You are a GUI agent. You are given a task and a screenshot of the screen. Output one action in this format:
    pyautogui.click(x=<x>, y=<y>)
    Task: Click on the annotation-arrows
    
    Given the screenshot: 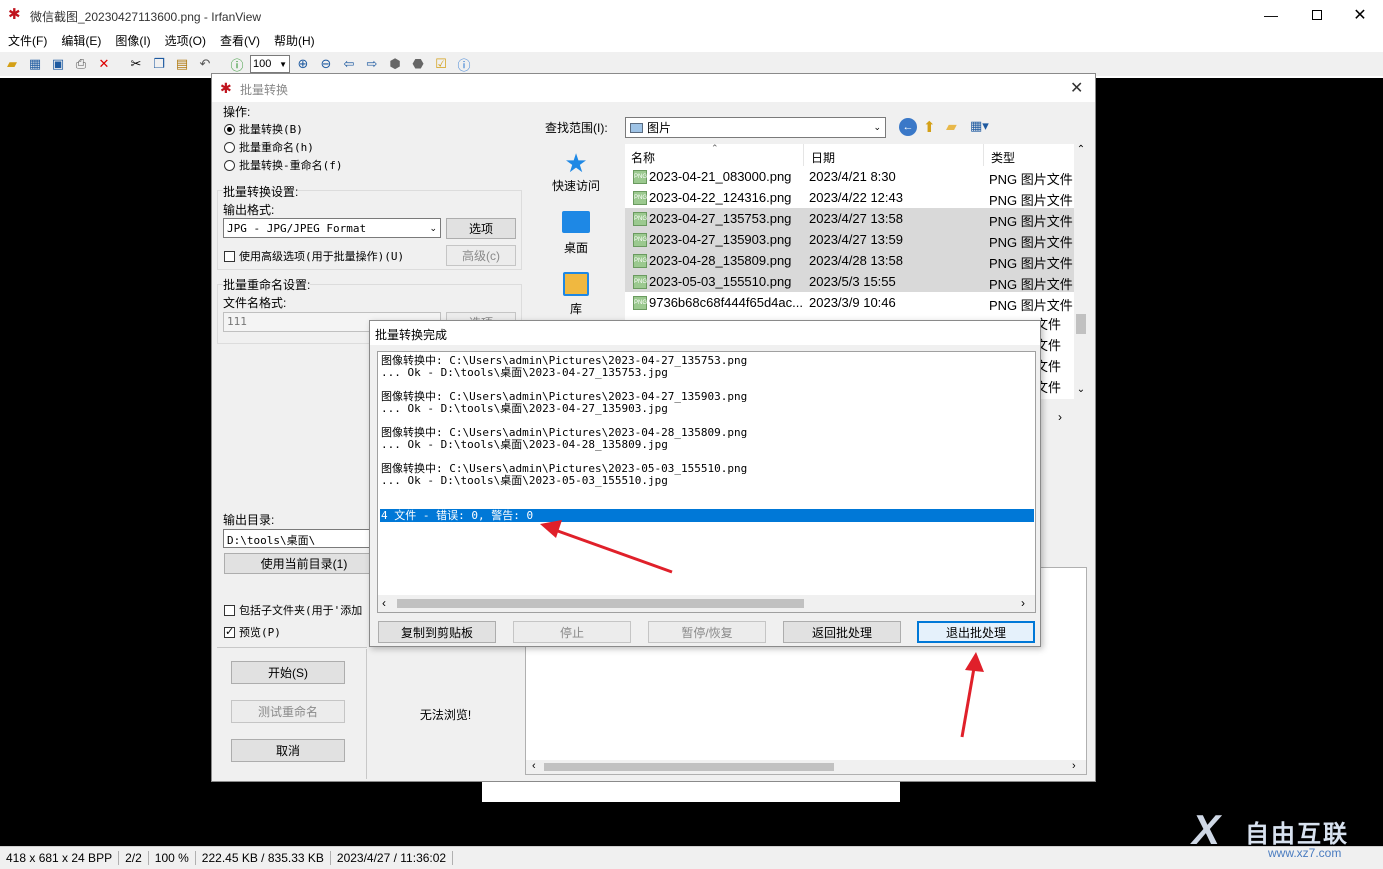 What is the action you would take?
    pyautogui.click(x=762, y=629)
    